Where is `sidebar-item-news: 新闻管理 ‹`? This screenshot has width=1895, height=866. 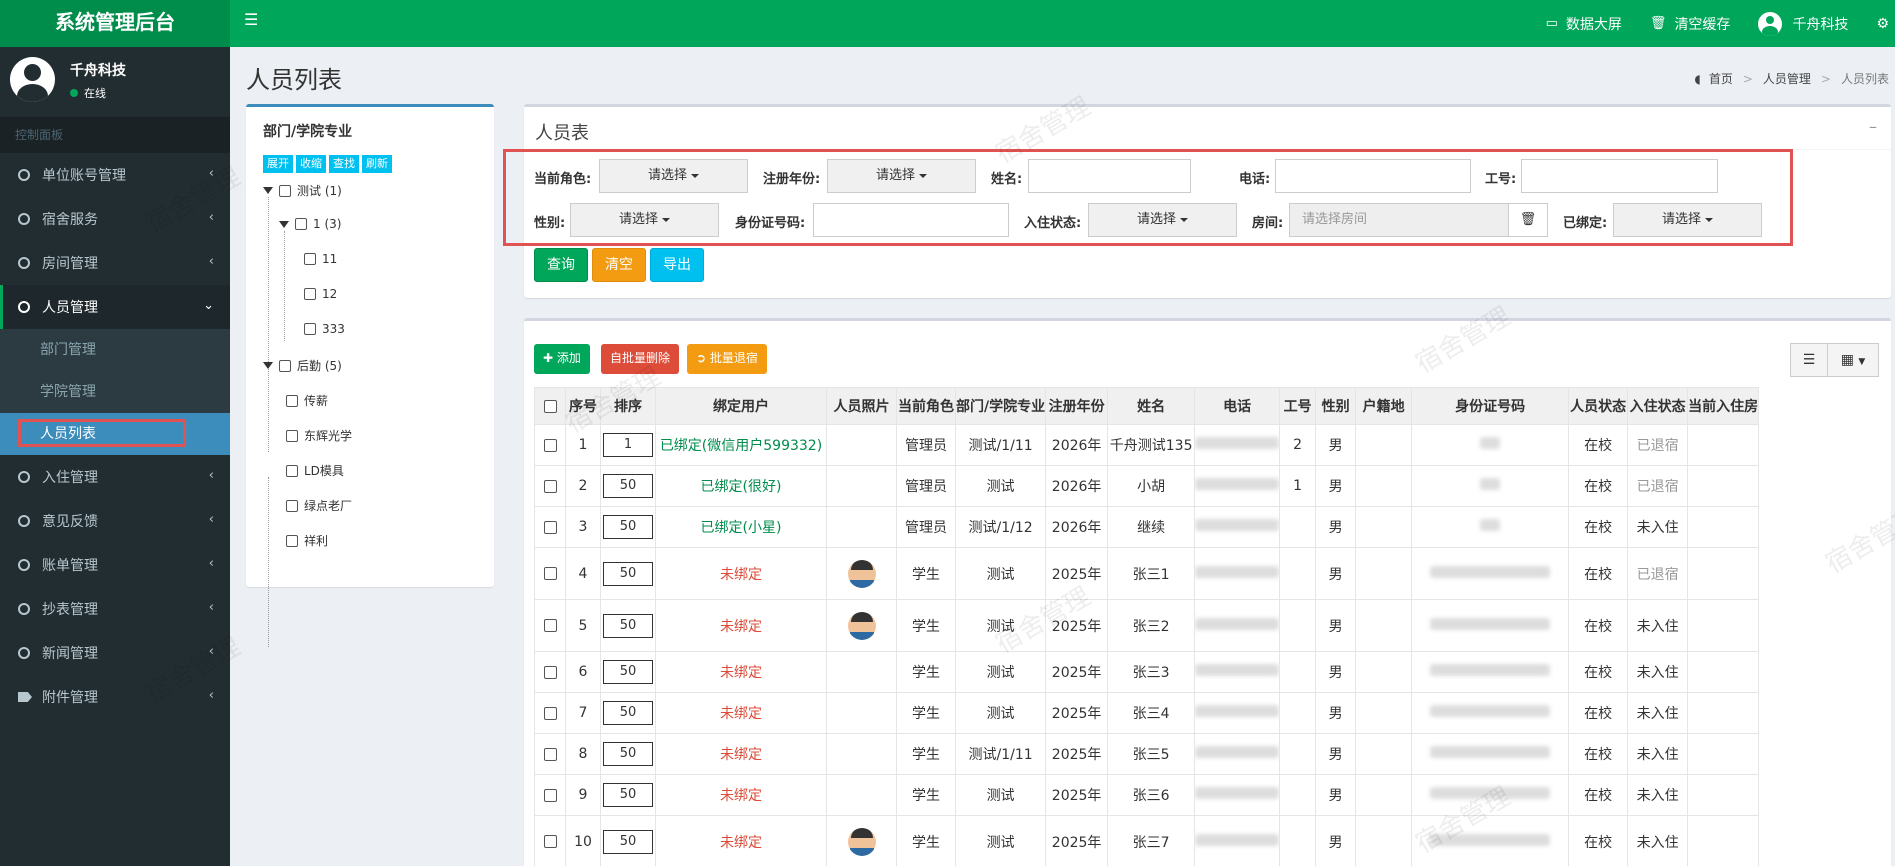
sidebar-item-news: 新闻管理 ‹ is located at coordinates (115, 653).